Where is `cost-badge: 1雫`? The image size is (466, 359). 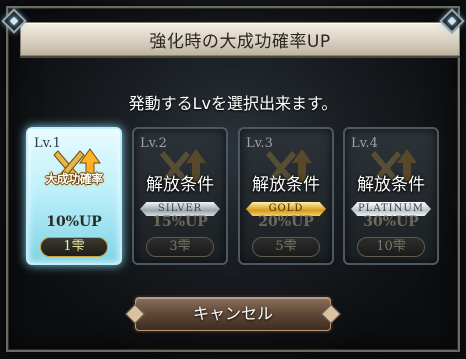
cost-badge: 1雫 is located at coordinates (74, 247).